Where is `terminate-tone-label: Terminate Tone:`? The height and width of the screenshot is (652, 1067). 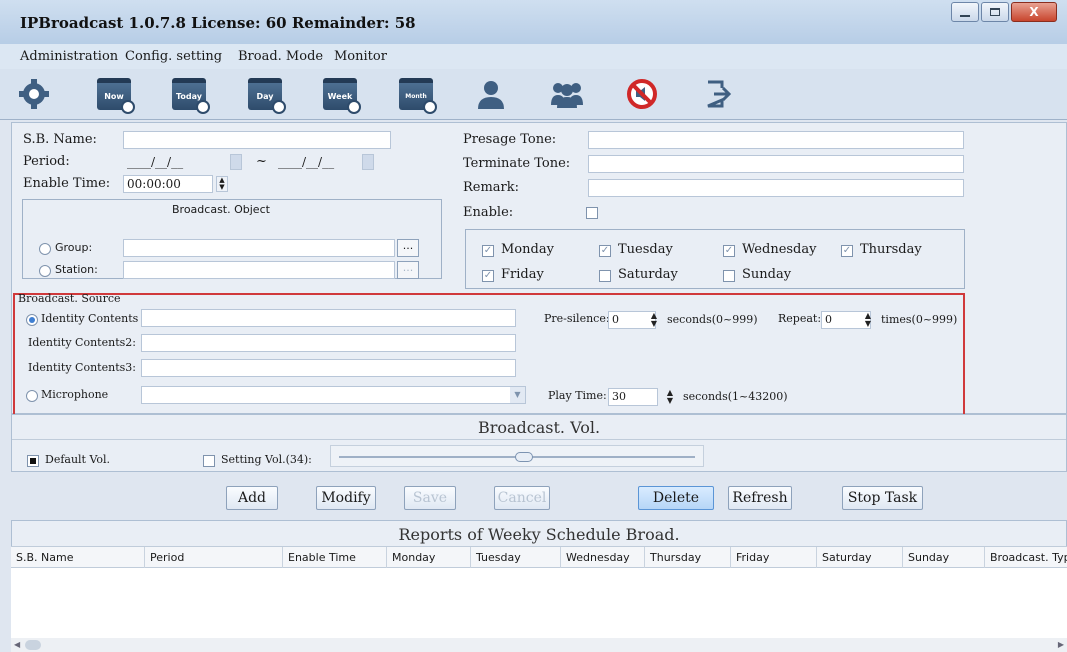 terminate-tone-label: Terminate Tone: is located at coordinates (517, 163).